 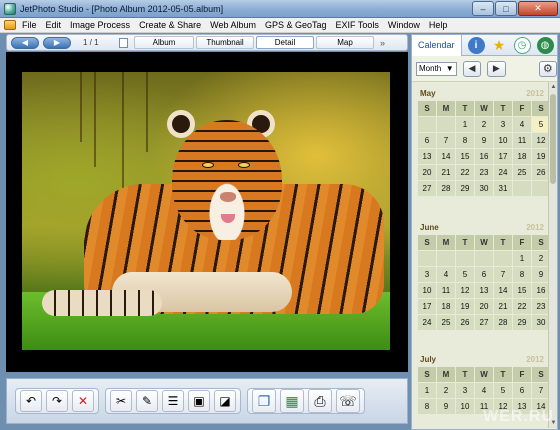 I want to click on calendar-day: 27, so click(x=427, y=188).